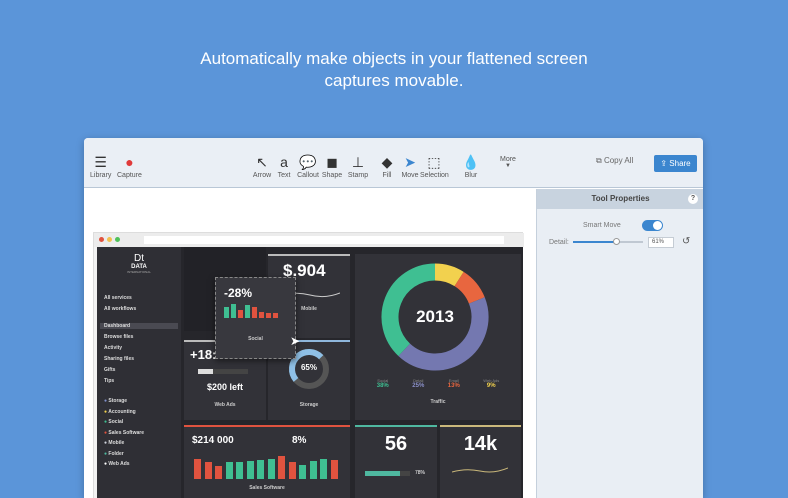 The height and width of the screenshot is (498, 788). What do you see at coordinates (693, 199) in the screenshot?
I see `help-icon: ?` at bounding box center [693, 199].